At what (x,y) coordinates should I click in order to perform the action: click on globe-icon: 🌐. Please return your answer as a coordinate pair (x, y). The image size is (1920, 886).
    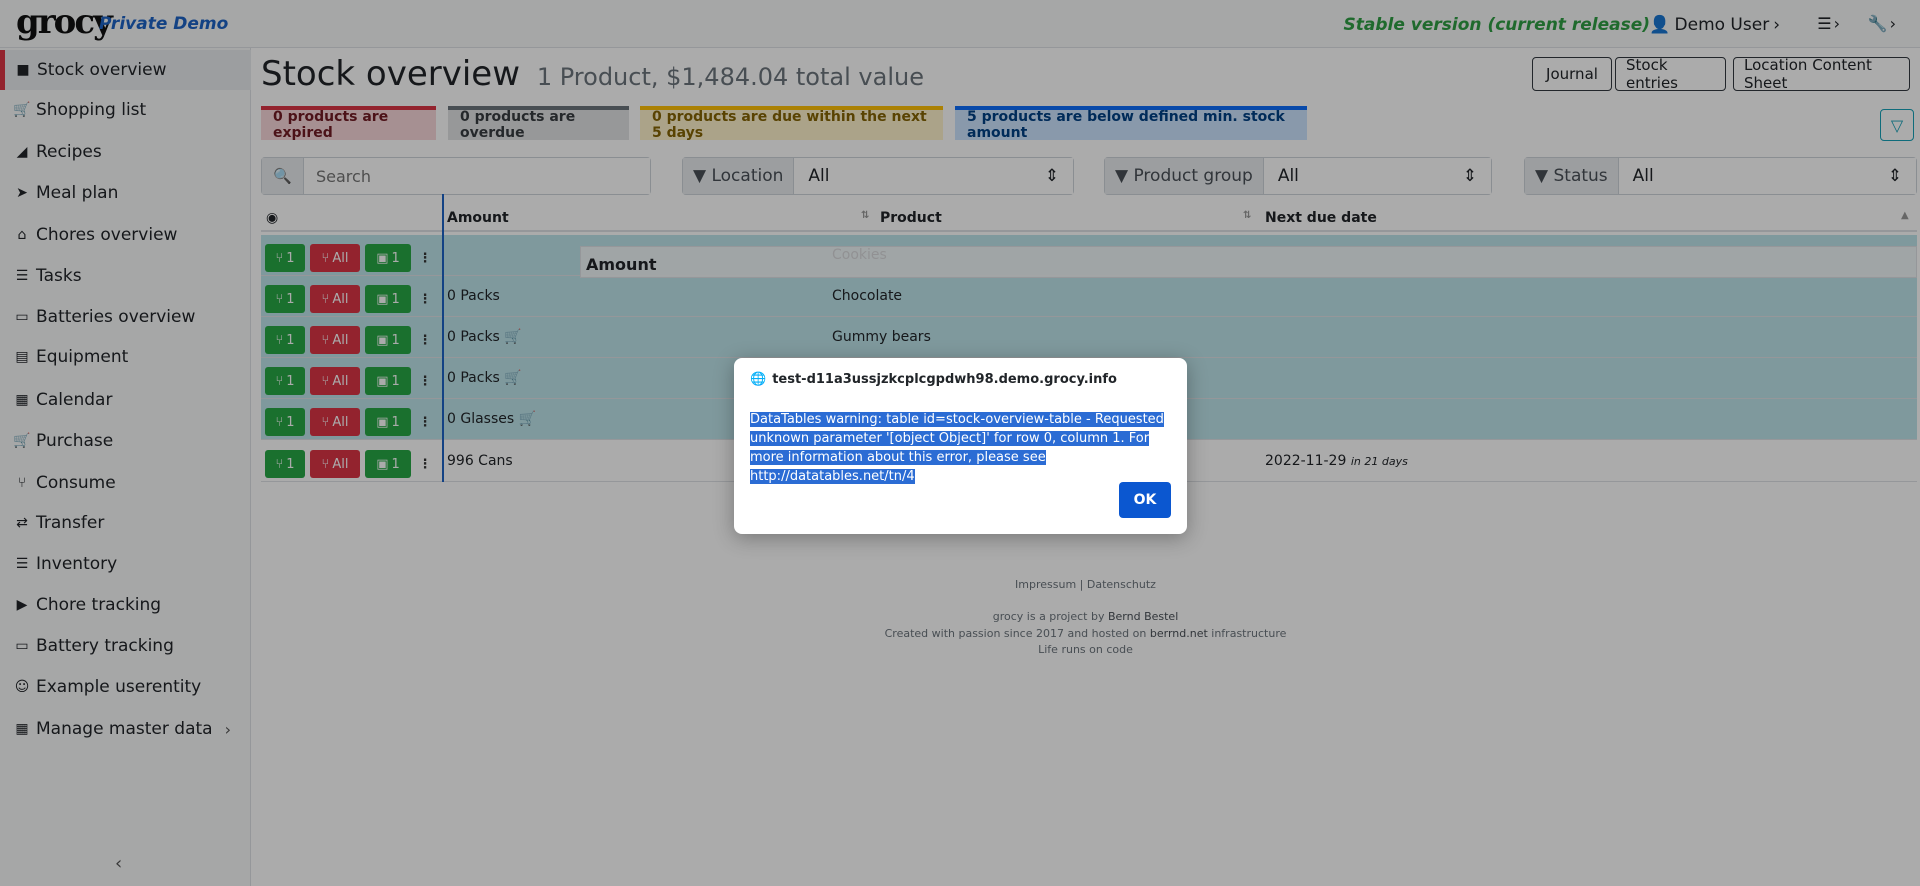
    Looking at the image, I should click on (758, 379).